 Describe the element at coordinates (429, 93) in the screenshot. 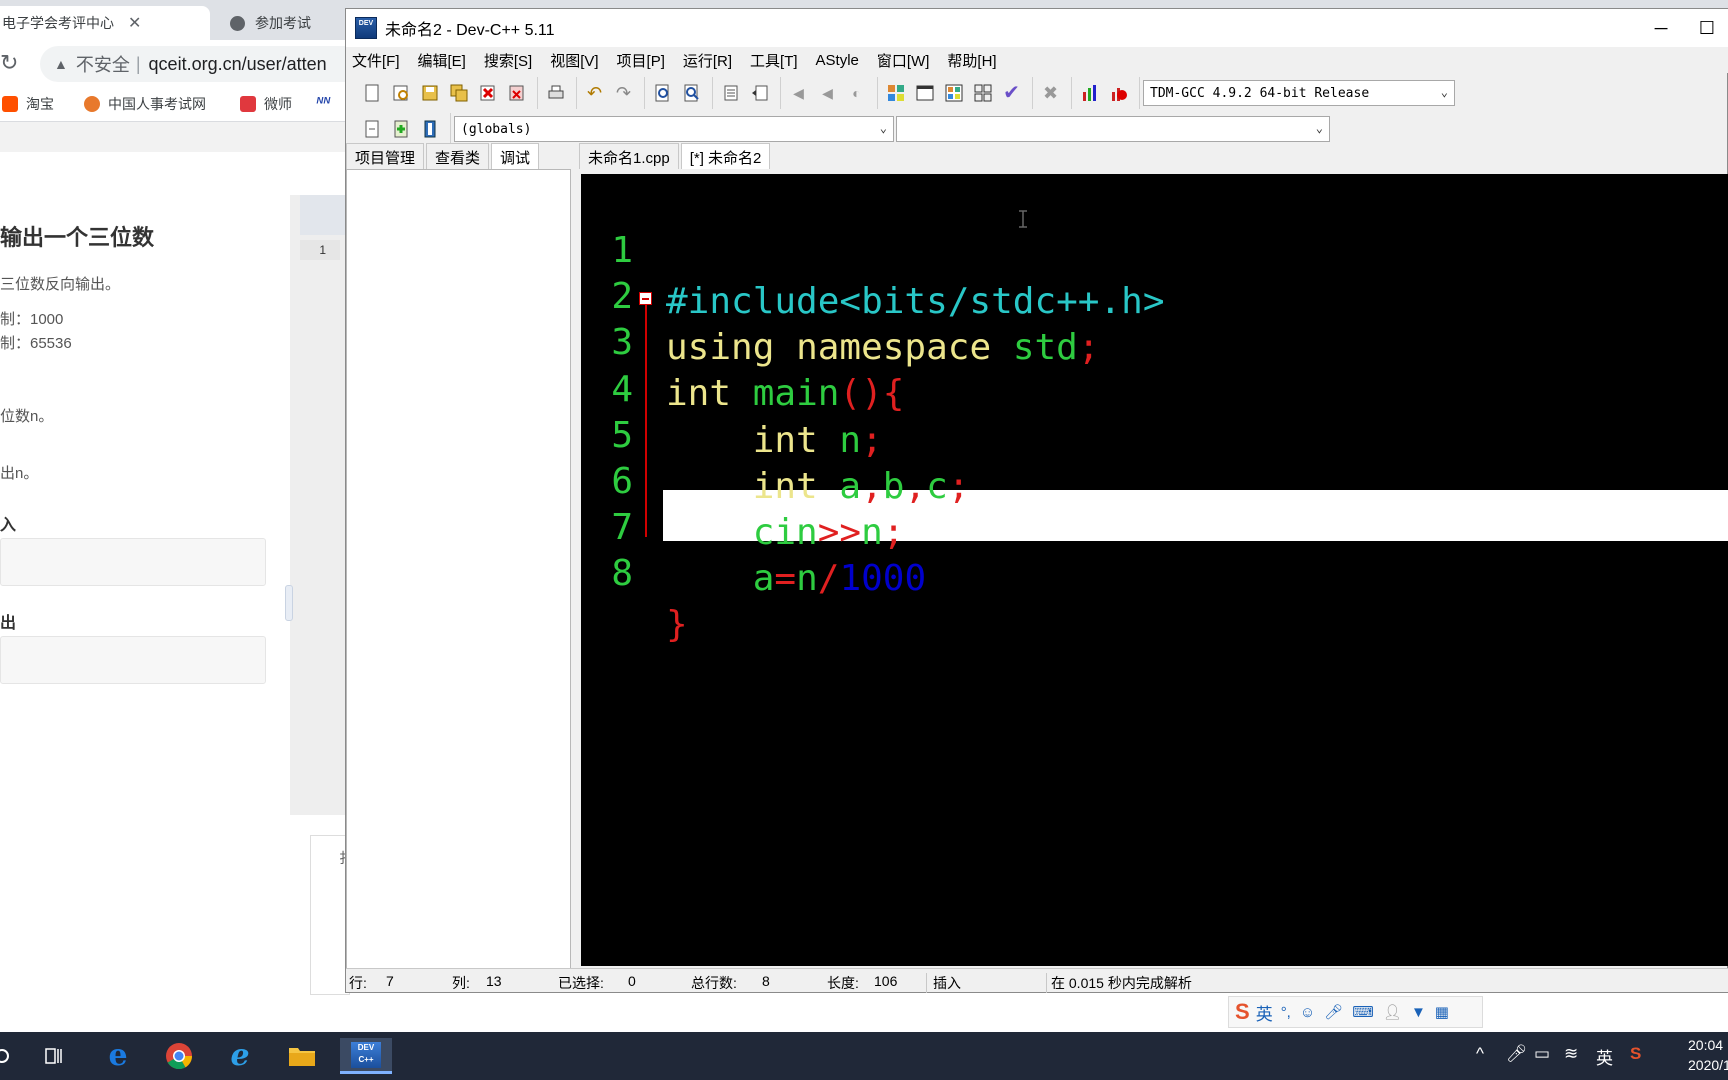

I see `save-icon` at that location.